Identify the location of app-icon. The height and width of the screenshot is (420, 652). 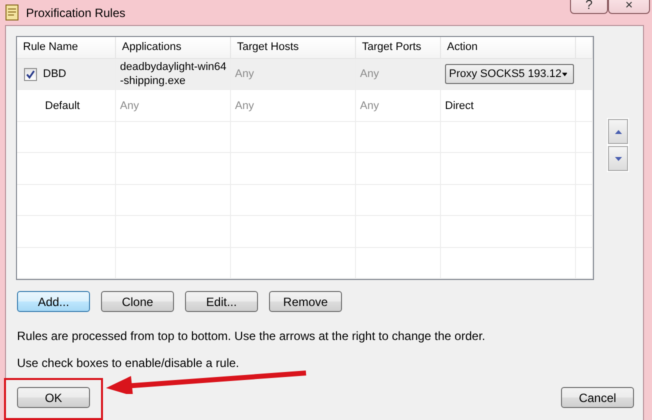
(12, 12).